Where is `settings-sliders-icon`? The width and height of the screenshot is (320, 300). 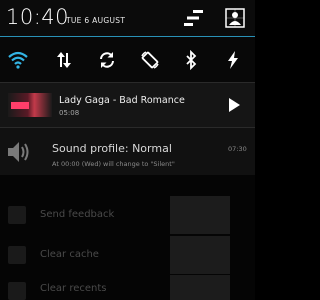 settings-sliders-icon is located at coordinates (194, 18).